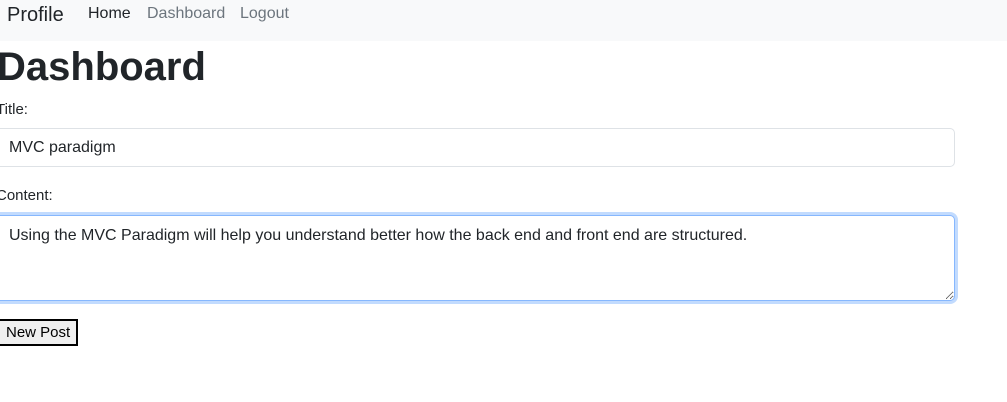  I want to click on brand-link: Profile, so click(35, 15).